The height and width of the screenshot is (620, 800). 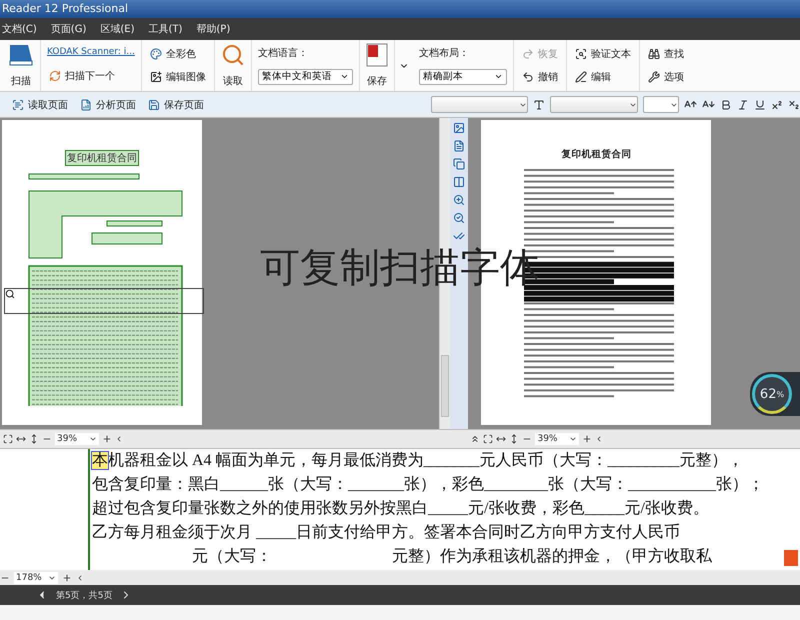 What do you see at coordinates (377, 54) in the screenshot?
I see `pdf-icon` at bounding box center [377, 54].